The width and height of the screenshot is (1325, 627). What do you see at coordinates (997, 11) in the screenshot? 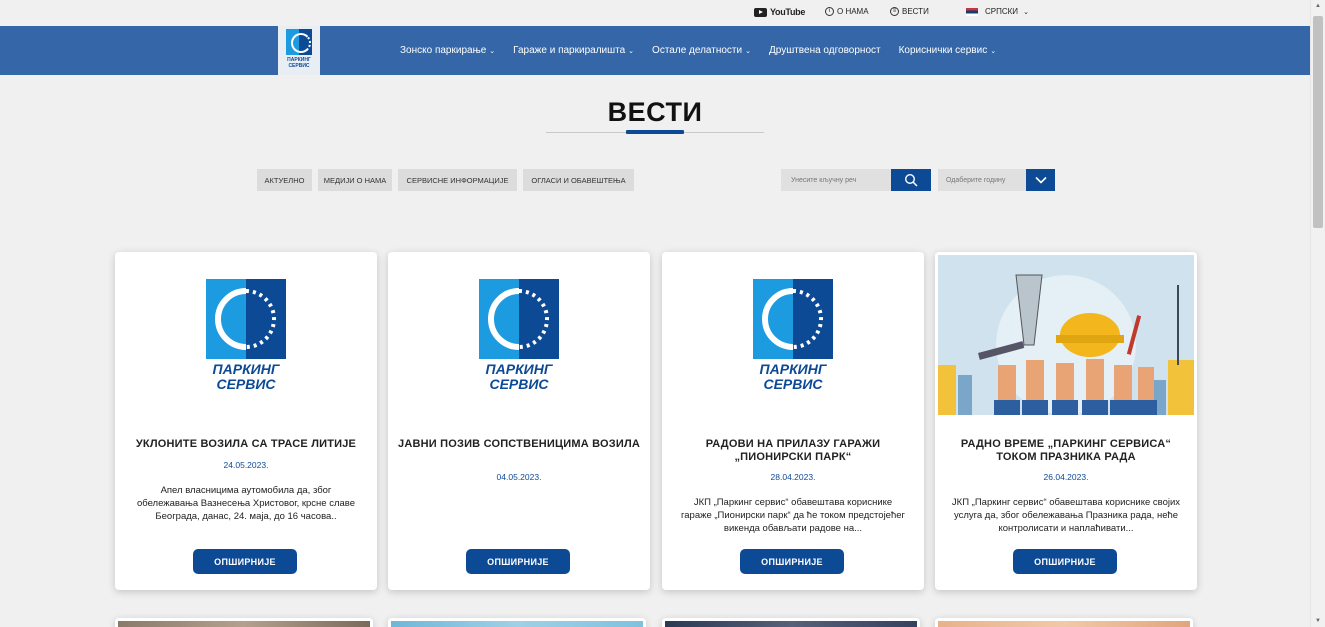
I see `language-selector: СРПСКИ ⌄` at bounding box center [997, 11].